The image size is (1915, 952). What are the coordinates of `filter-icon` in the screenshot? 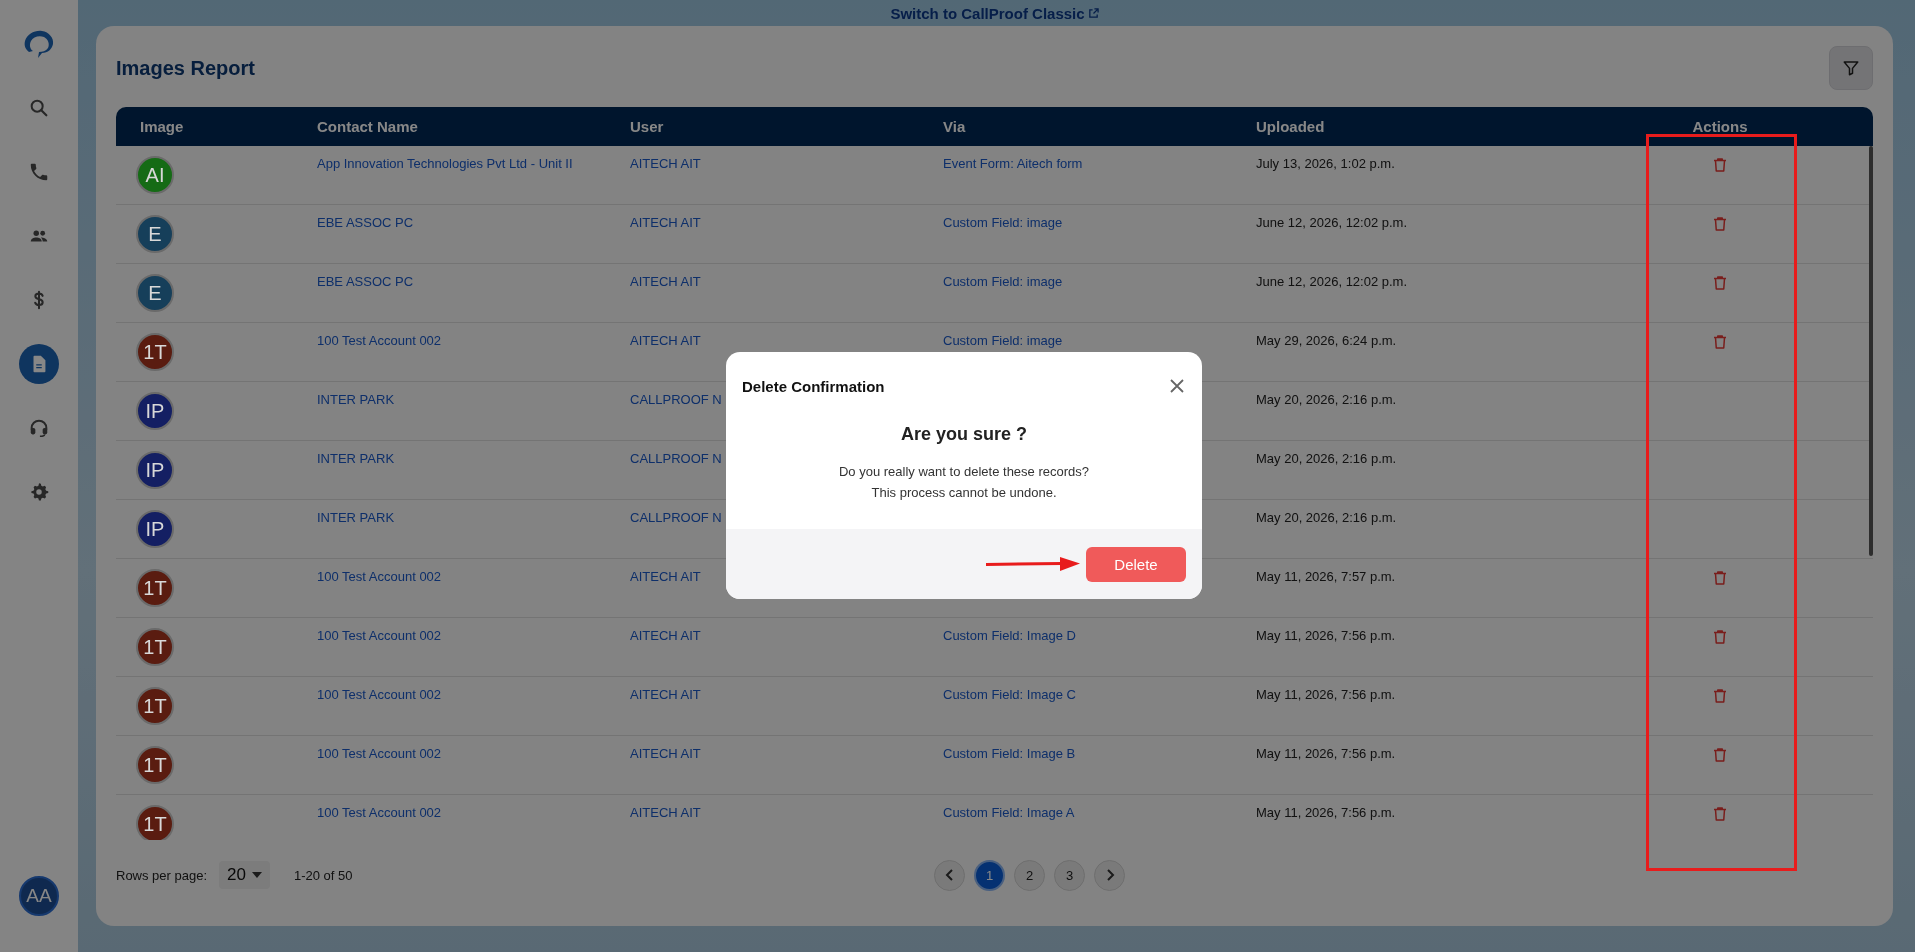 It's located at (1851, 68).